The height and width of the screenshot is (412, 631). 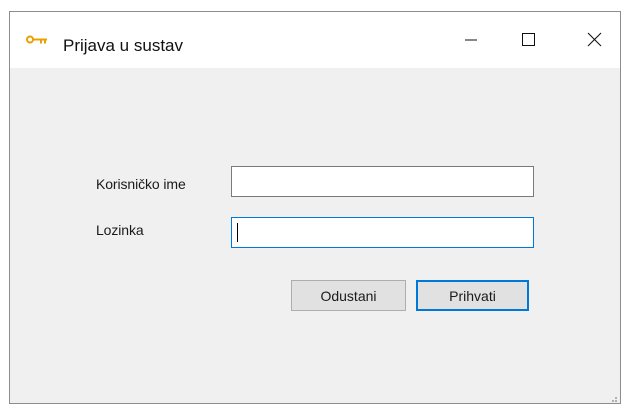 What do you see at coordinates (382, 181) in the screenshot?
I see `username-input` at bounding box center [382, 181].